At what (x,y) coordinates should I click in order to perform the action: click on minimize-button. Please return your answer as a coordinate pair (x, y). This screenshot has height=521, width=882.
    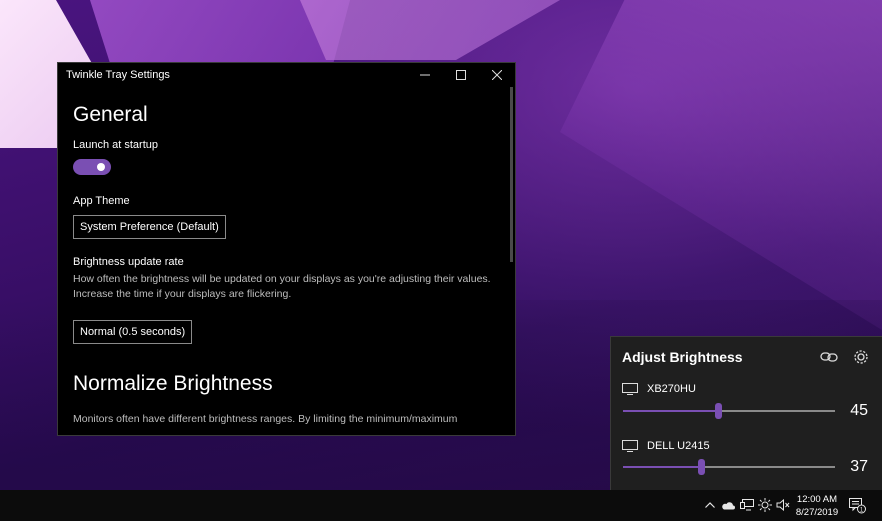
    Looking at the image, I should click on (425, 75).